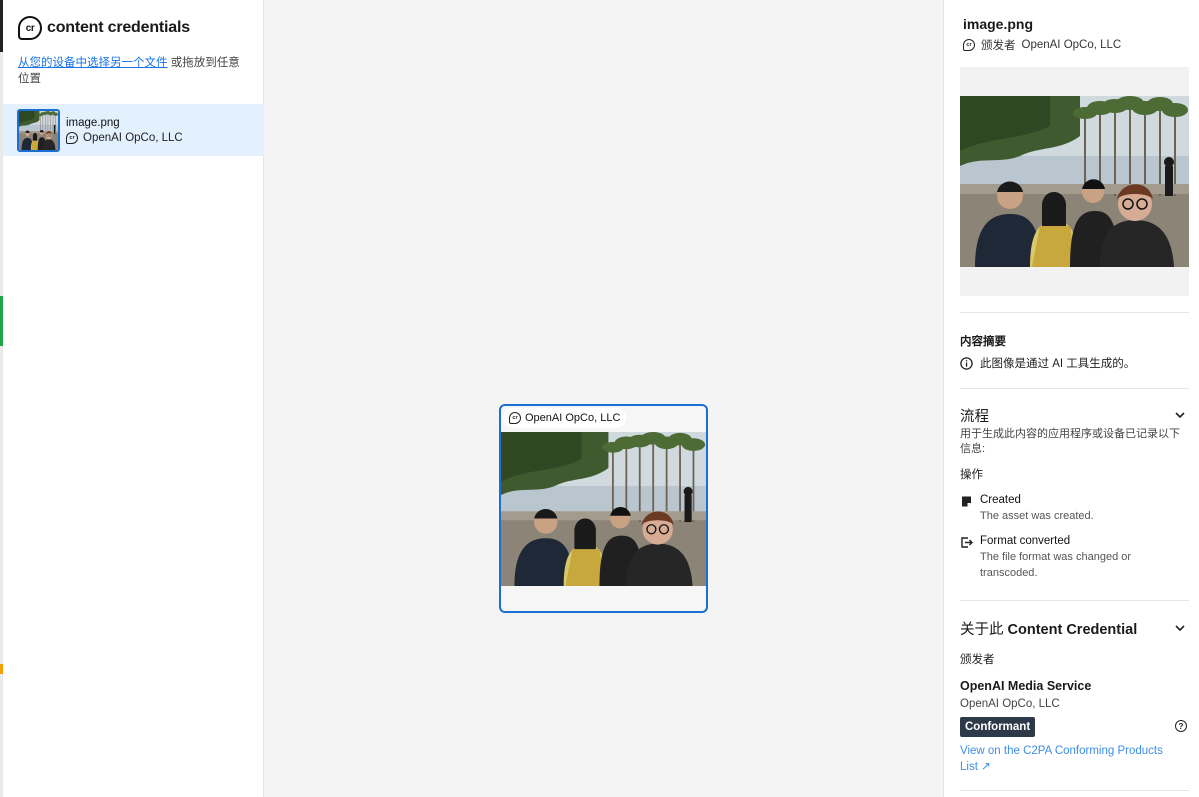  I want to click on card-image, so click(603, 509).